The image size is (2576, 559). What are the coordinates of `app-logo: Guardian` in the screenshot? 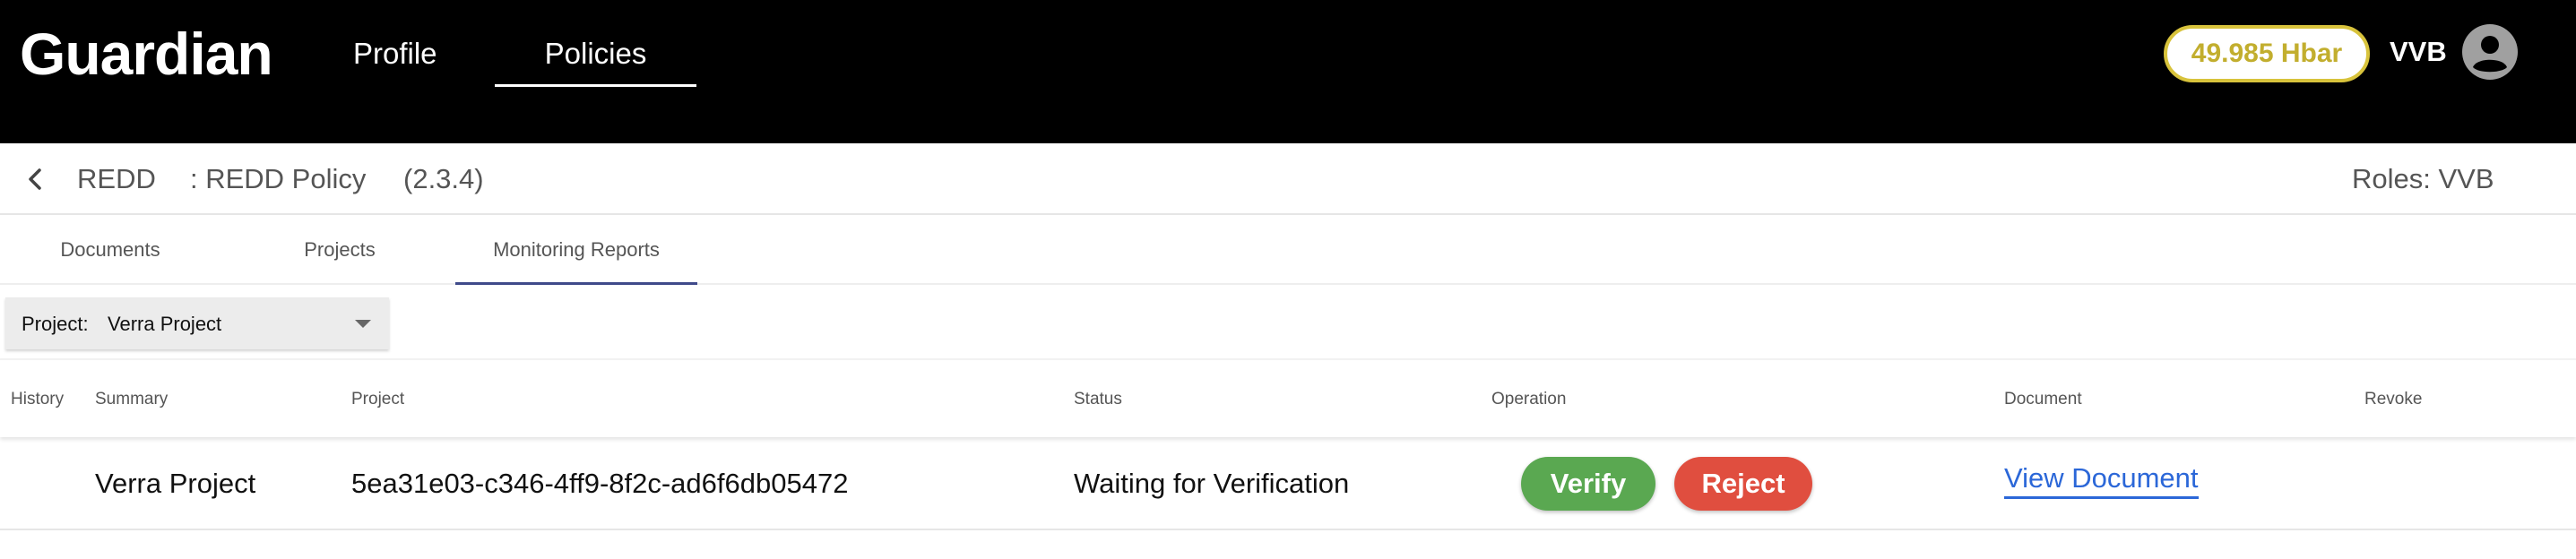 It's located at (146, 54).